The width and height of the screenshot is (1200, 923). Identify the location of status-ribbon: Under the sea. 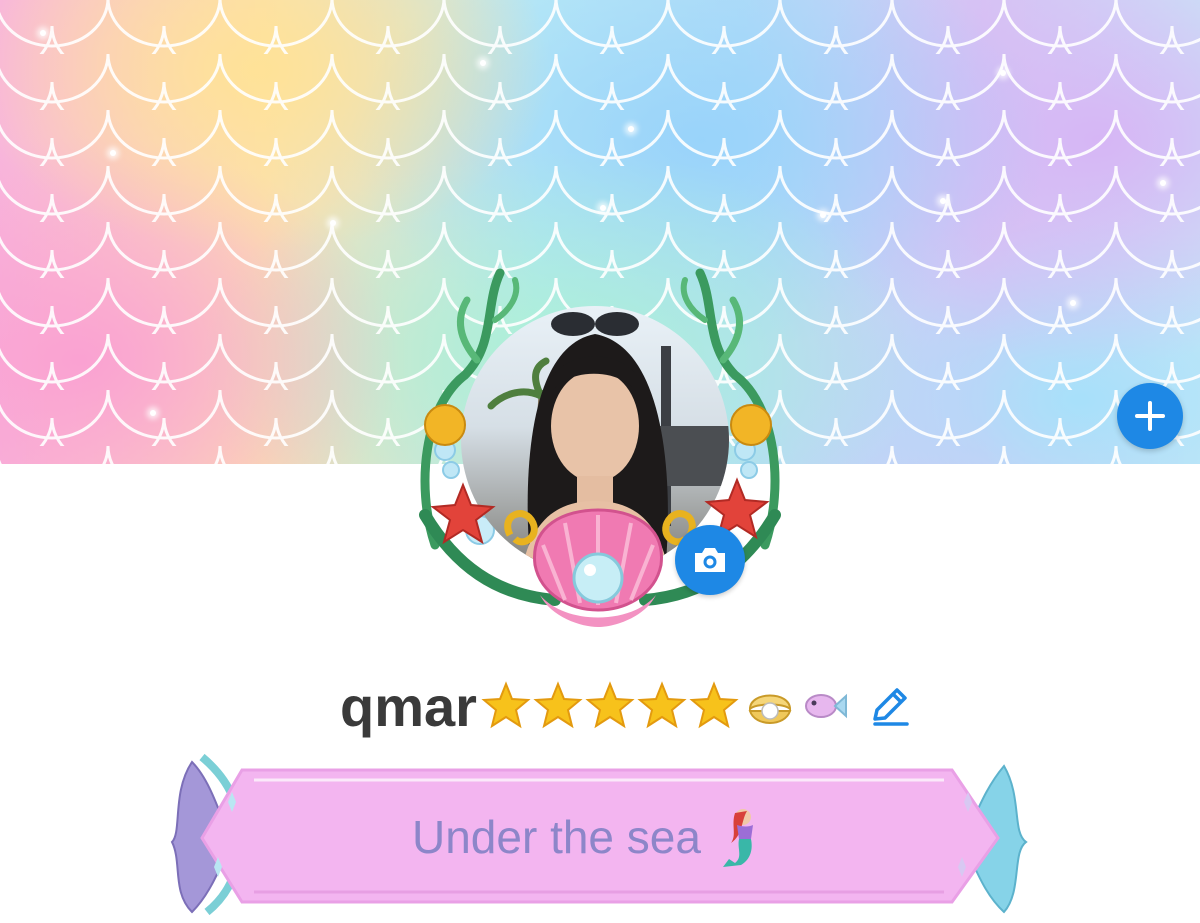
(600, 835).